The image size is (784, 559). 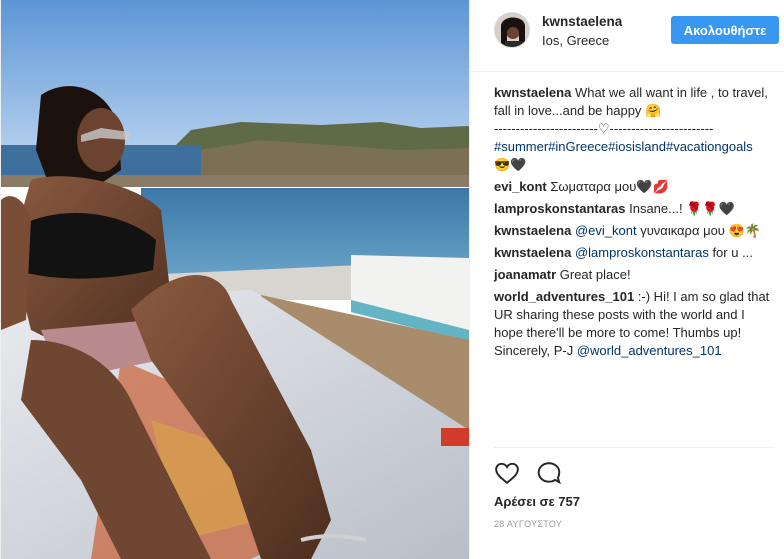 I want to click on comment-item: kwnstaelena @evi_kont γυναικαρα μου 😍🌴, so click(x=635, y=231).